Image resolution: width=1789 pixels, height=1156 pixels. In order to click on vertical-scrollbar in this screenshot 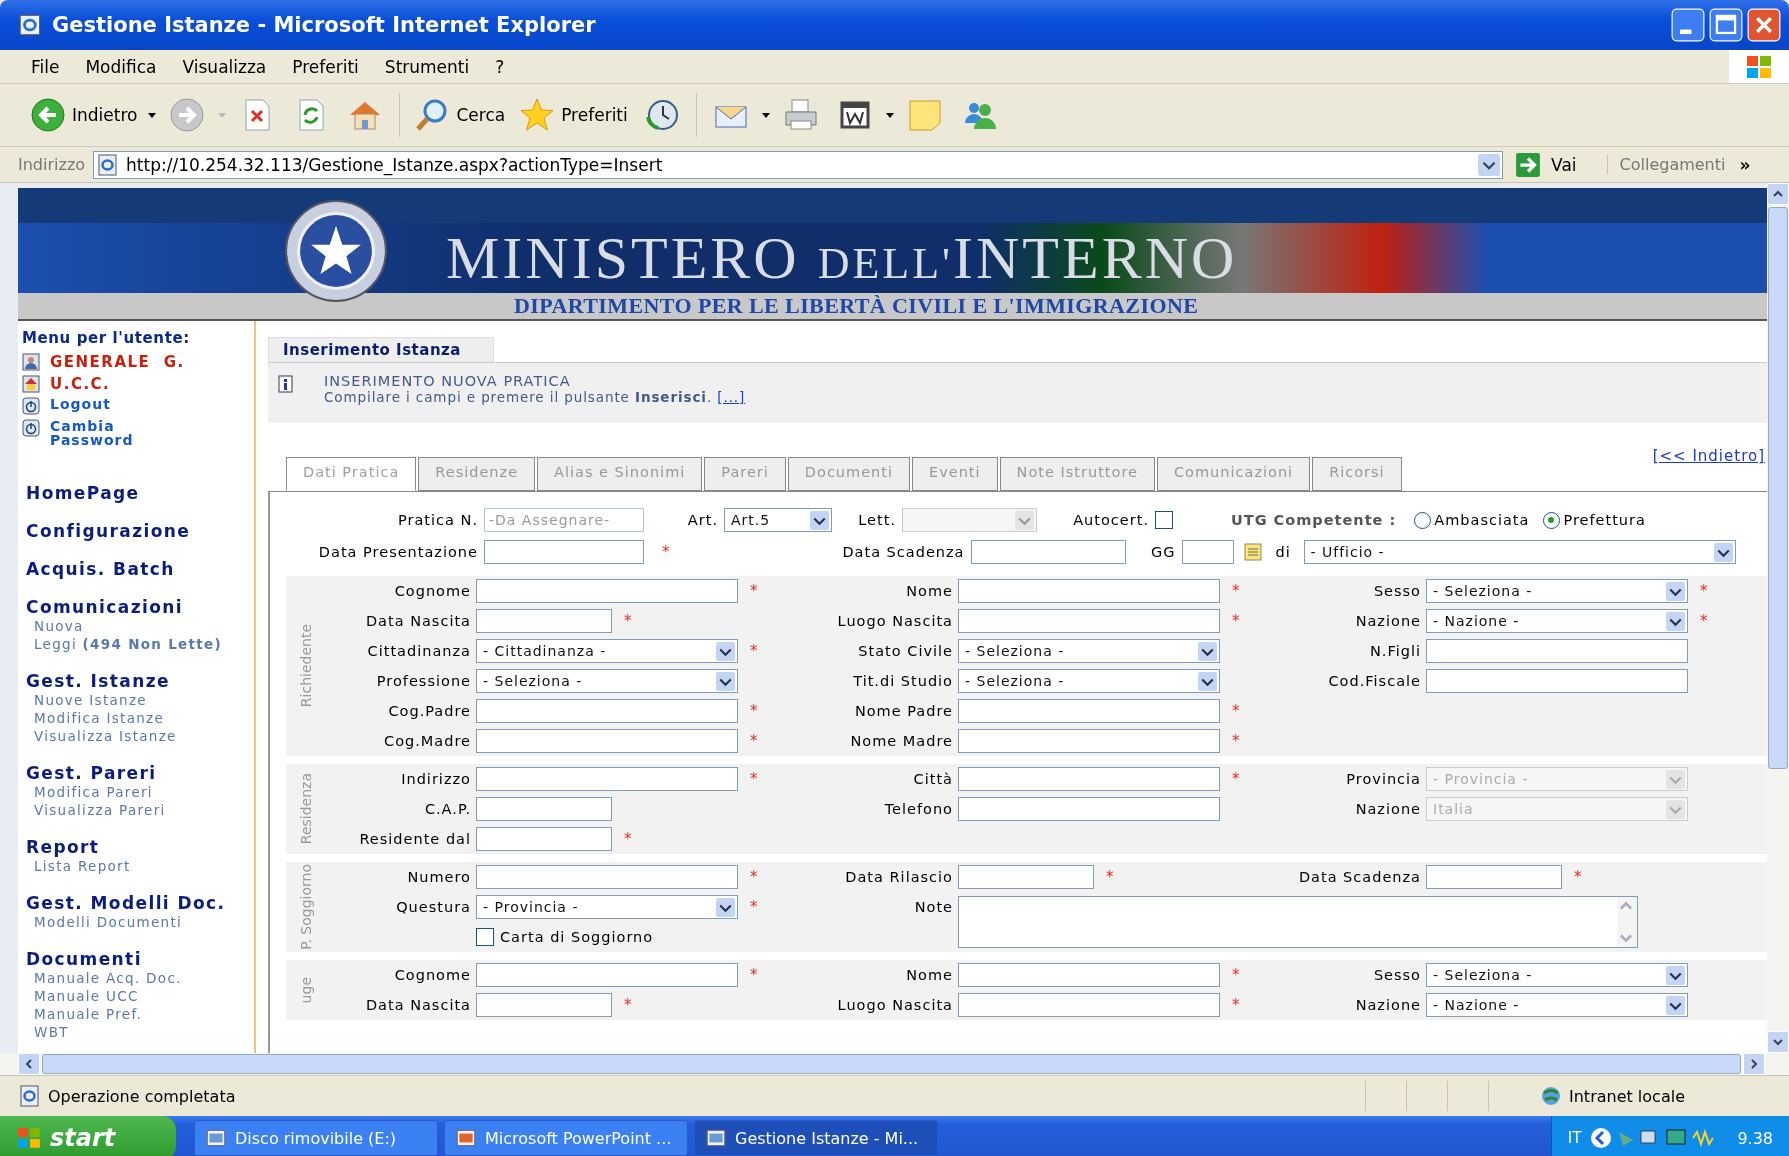, I will do `click(1778, 618)`.